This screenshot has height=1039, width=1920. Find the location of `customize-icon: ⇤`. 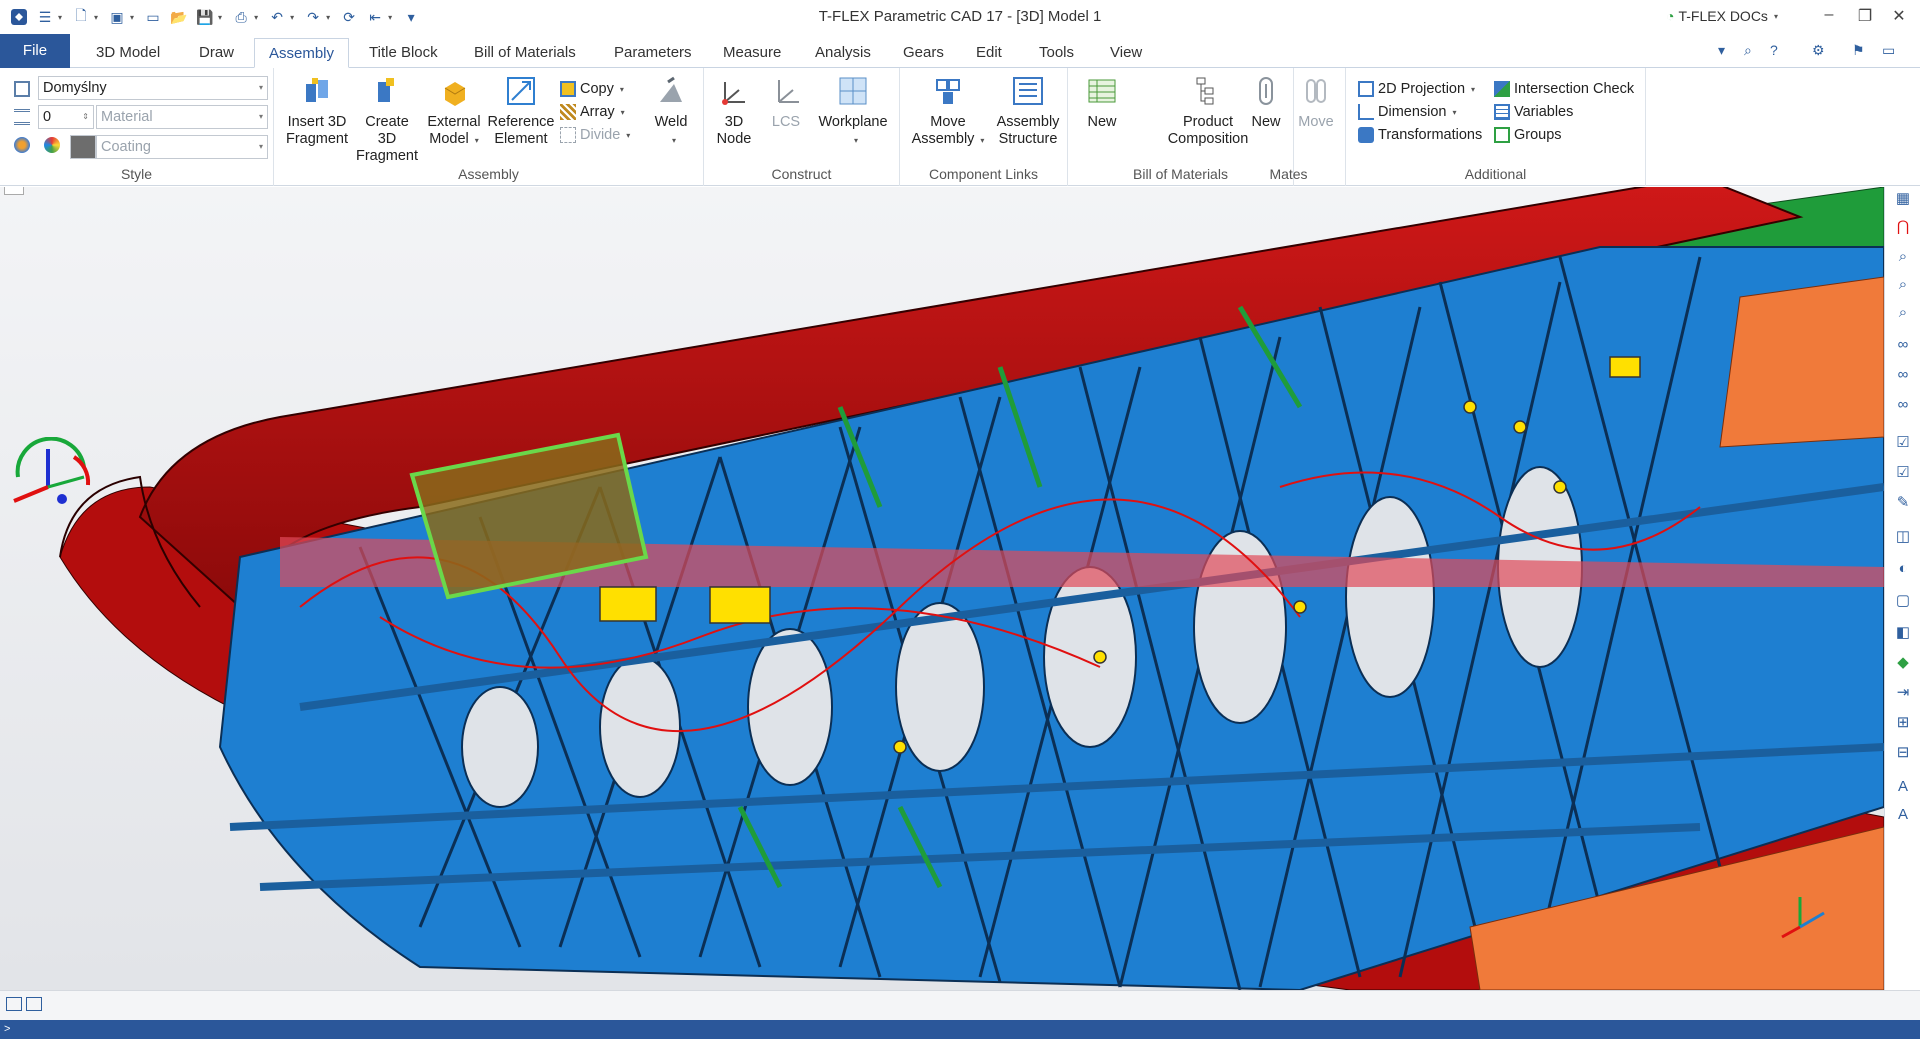

customize-icon: ⇤ is located at coordinates (375, 17).